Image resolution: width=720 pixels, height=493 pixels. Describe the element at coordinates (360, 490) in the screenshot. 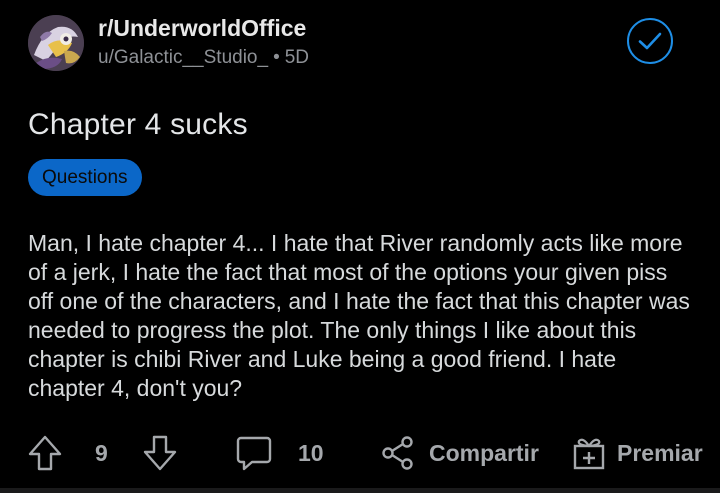

I see `bottom-divider` at that location.